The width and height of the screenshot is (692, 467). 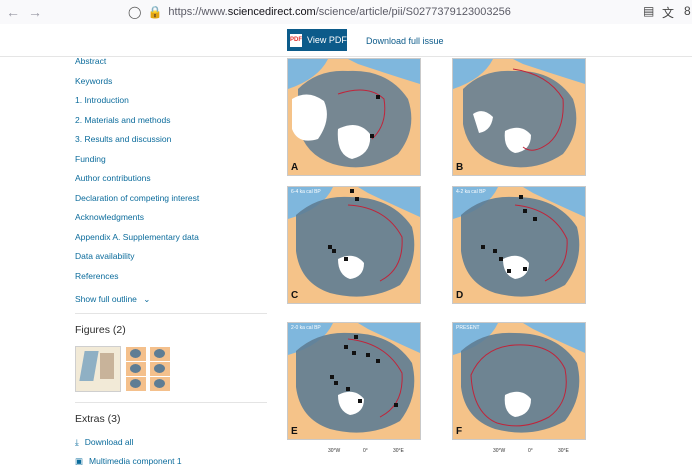 What do you see at coordinates (365, 451) in the screenshot?
I see `axis-label-0-e: 0°` at bounding box center [365, 451].